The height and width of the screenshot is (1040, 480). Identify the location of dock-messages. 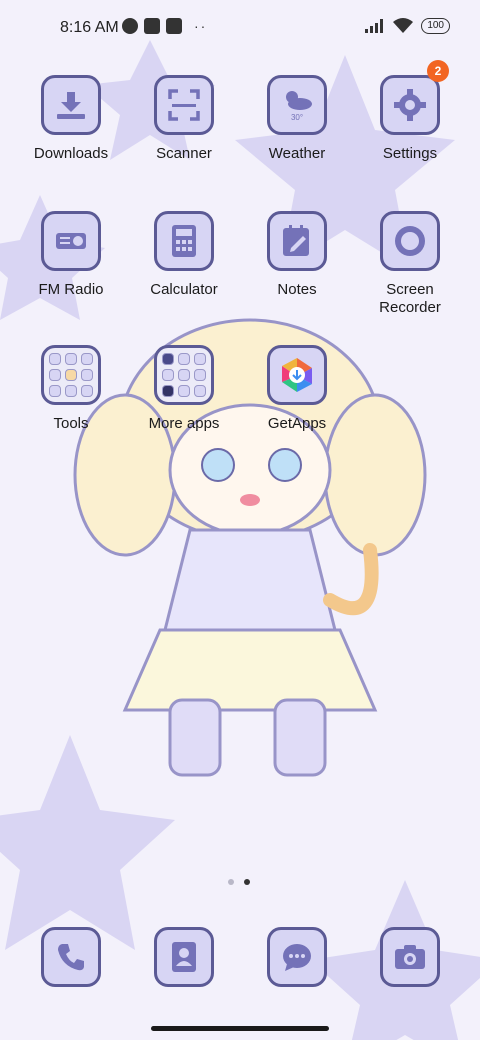
(297, 957).